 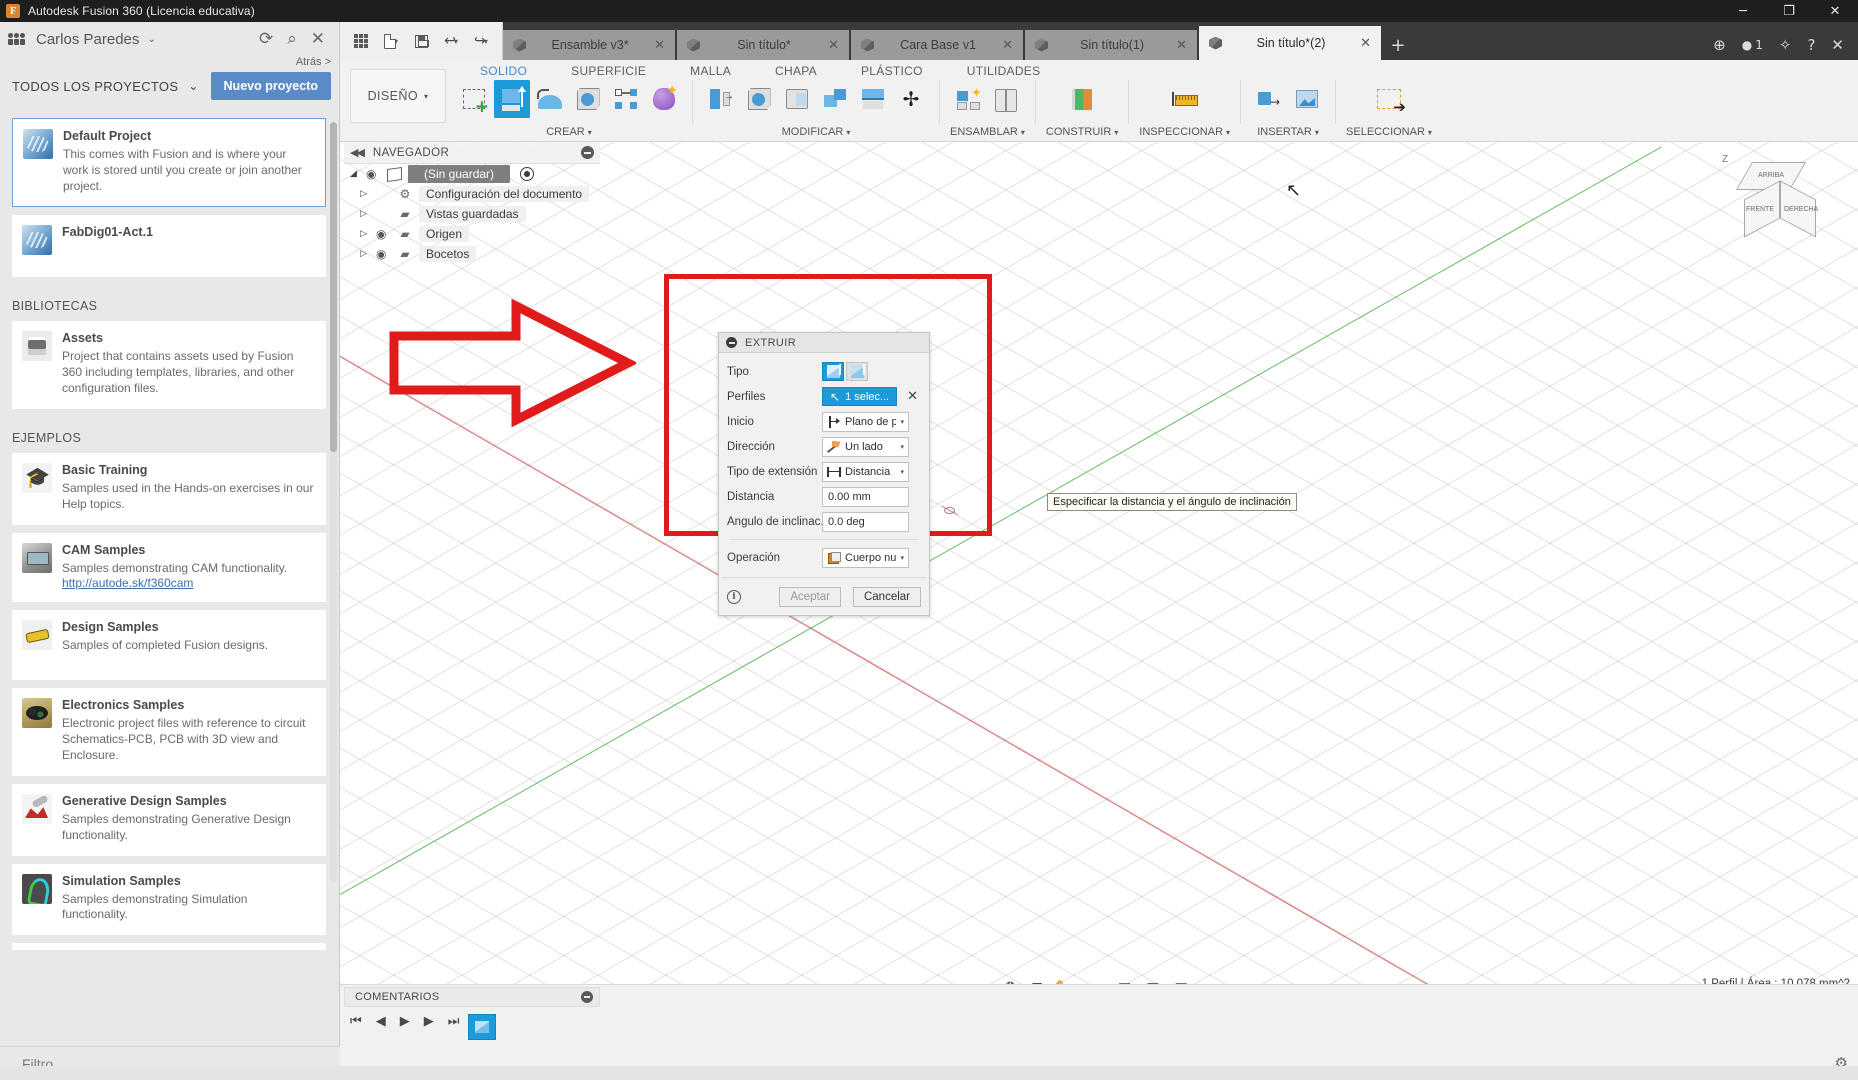 What do you see at coordinates (710, 71) in the screenshot?
I see `ribbon-tab-malla: MALLA` at bounding box center [710, 71].